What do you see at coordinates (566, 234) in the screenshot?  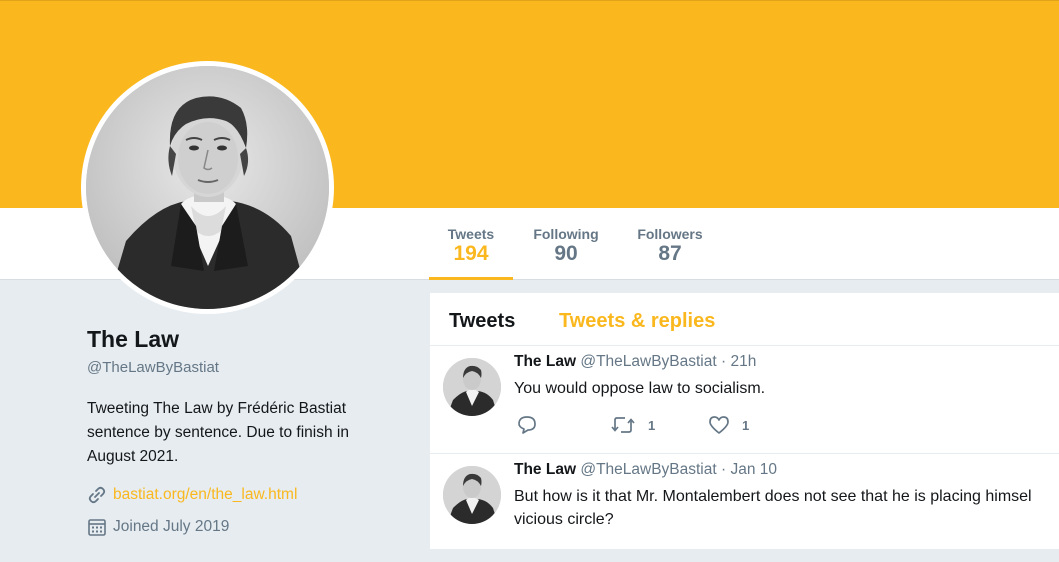 I see `stat-following-label: Following` at bounding box center [566, 234].